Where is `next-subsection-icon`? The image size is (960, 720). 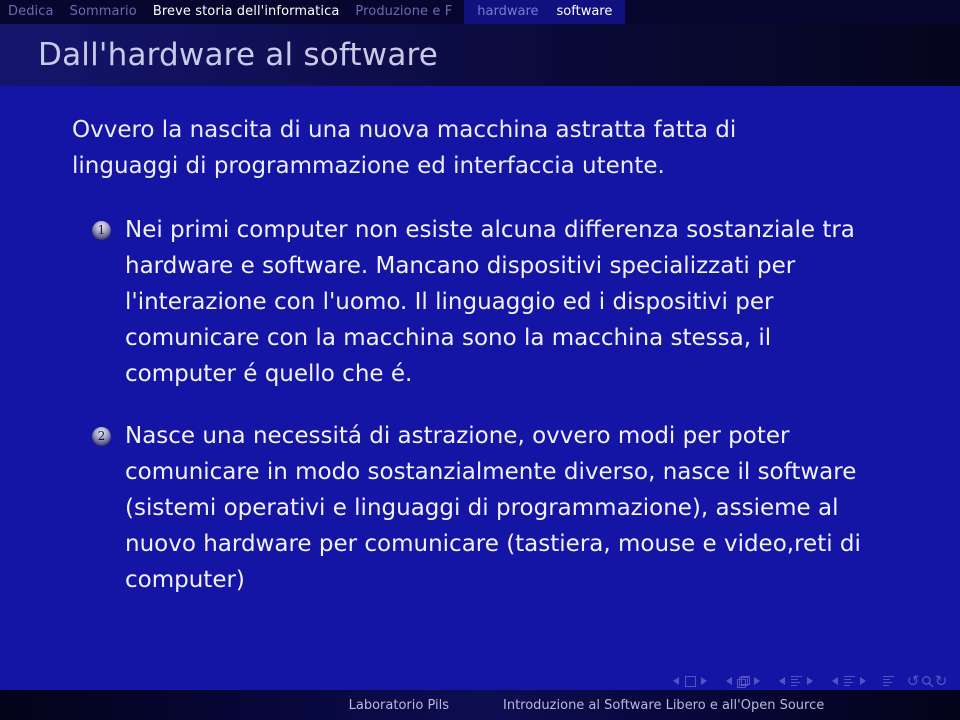 next-subsection-icon is located at coordinates (810, 681).